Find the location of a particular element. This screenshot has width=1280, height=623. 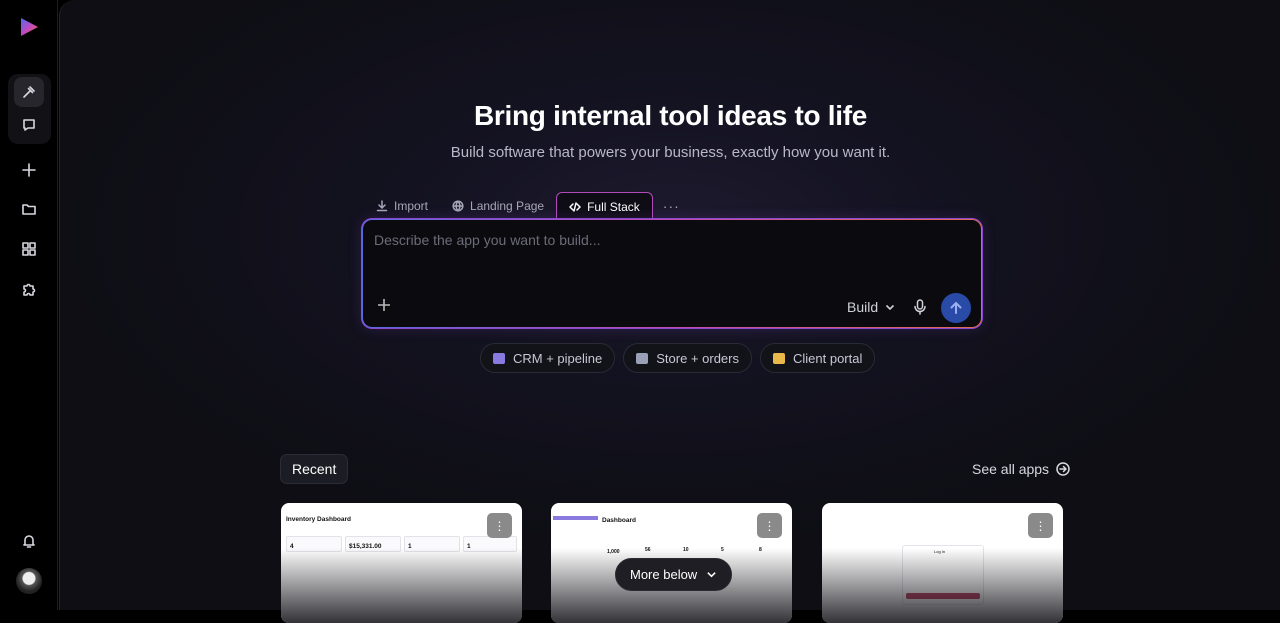

folder-icon is located at coordinates (29, 209).